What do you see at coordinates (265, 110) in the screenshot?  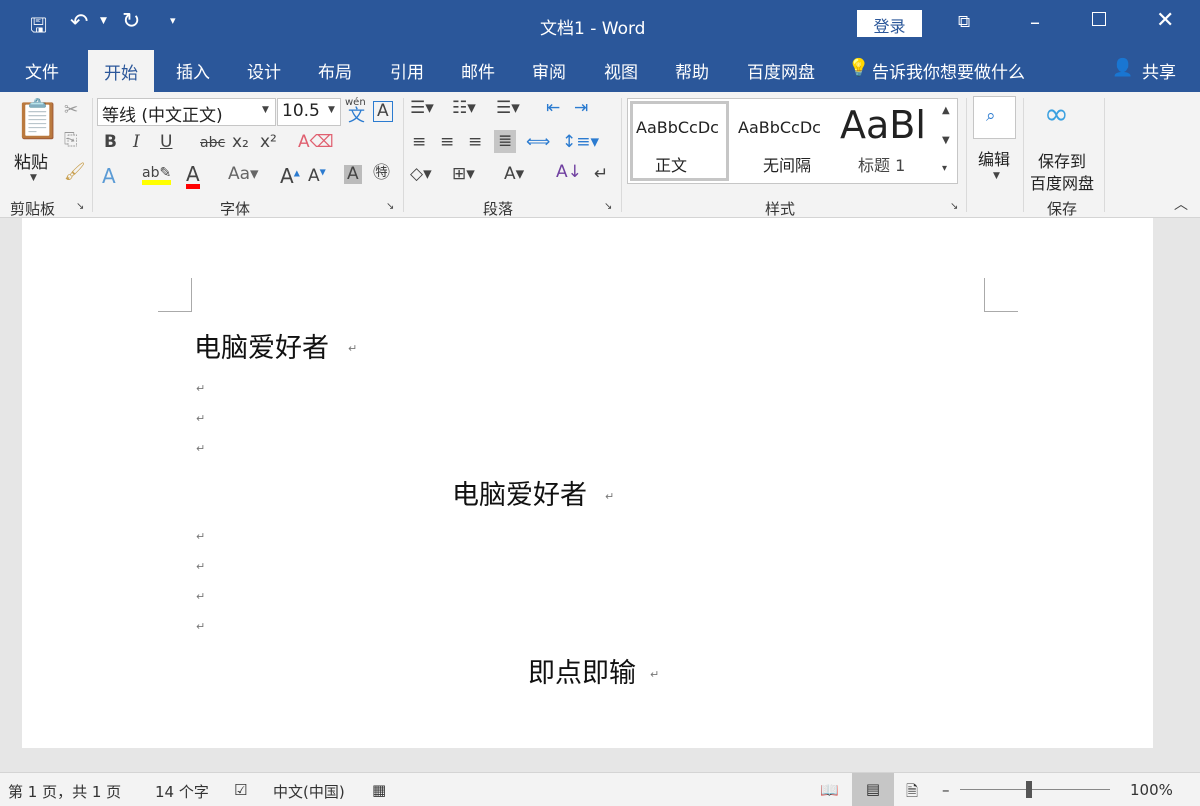 I see `font-name-dropdown-icon: ▼` at bounding box center [265, 110].